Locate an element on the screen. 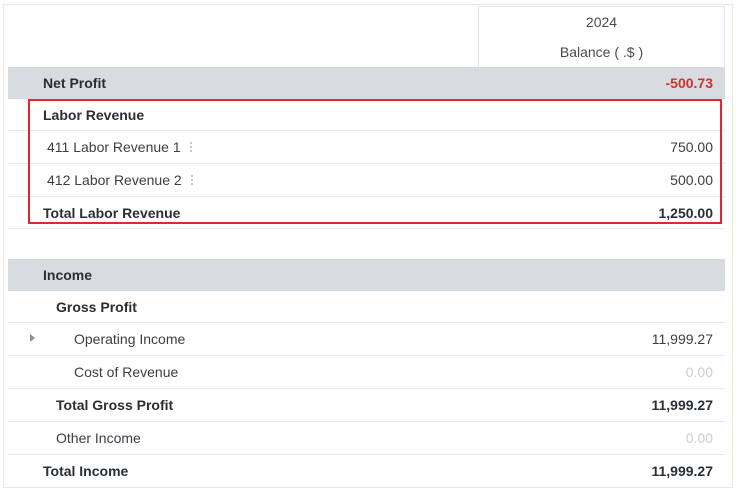 This screenshot has width=738, height=496. other-income-row: Other Income 0.00 is located at coordinates (366, 438).